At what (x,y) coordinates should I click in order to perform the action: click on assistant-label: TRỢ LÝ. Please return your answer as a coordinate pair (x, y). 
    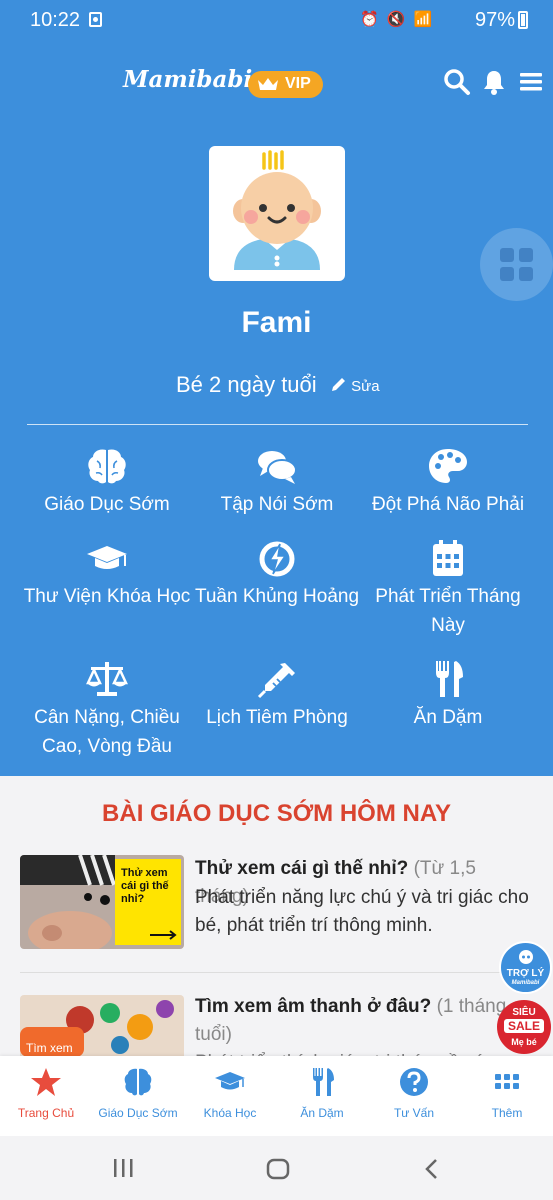
    Looking at the image, I should click on (525, 973).